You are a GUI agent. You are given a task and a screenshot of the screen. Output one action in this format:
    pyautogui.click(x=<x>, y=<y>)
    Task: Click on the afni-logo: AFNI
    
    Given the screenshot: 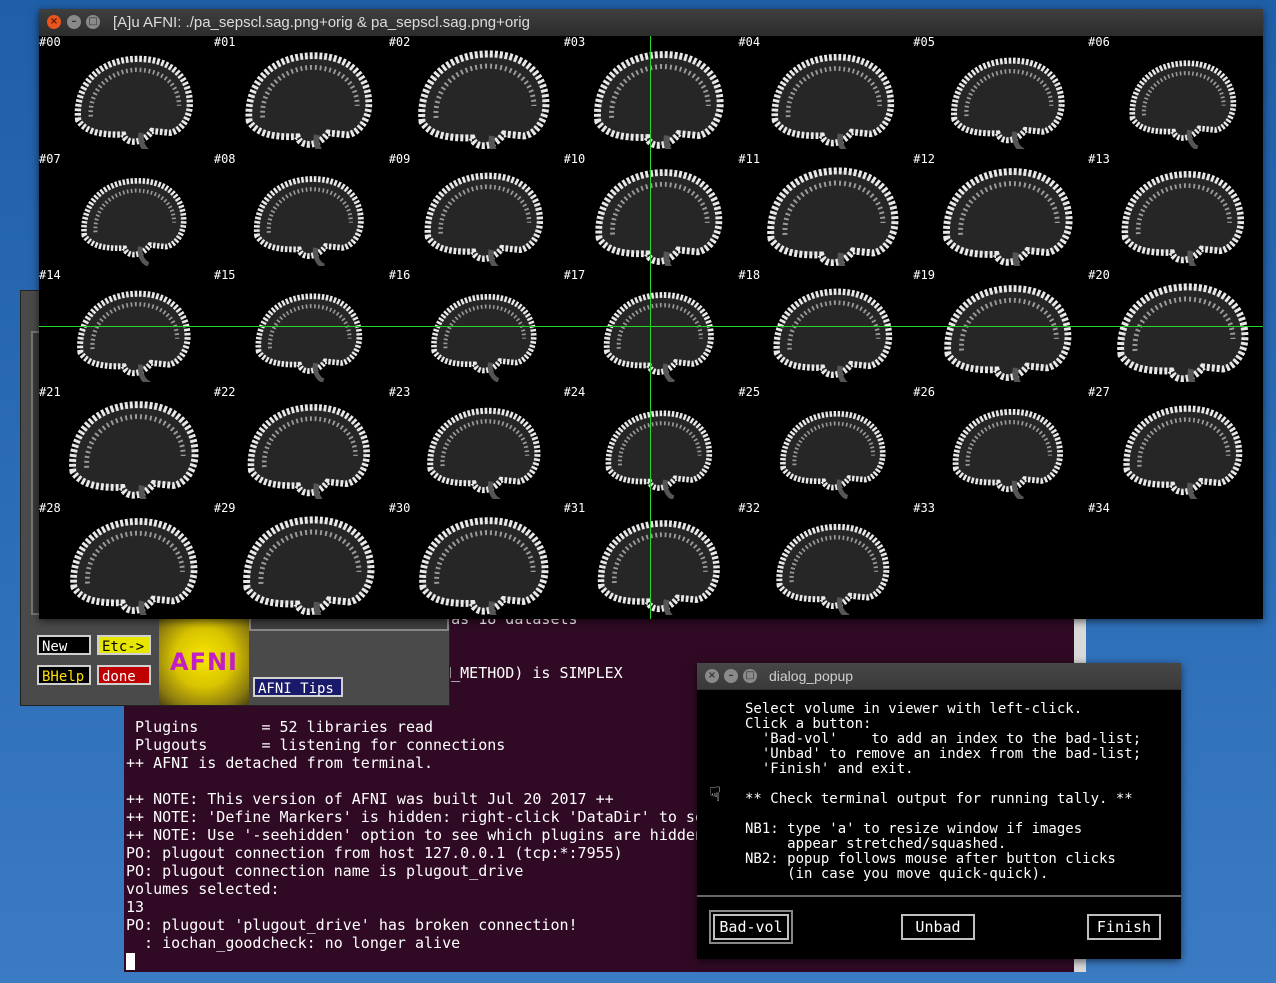 What is the action you would take?
    pyautogui.click(x=204, y=662)
    